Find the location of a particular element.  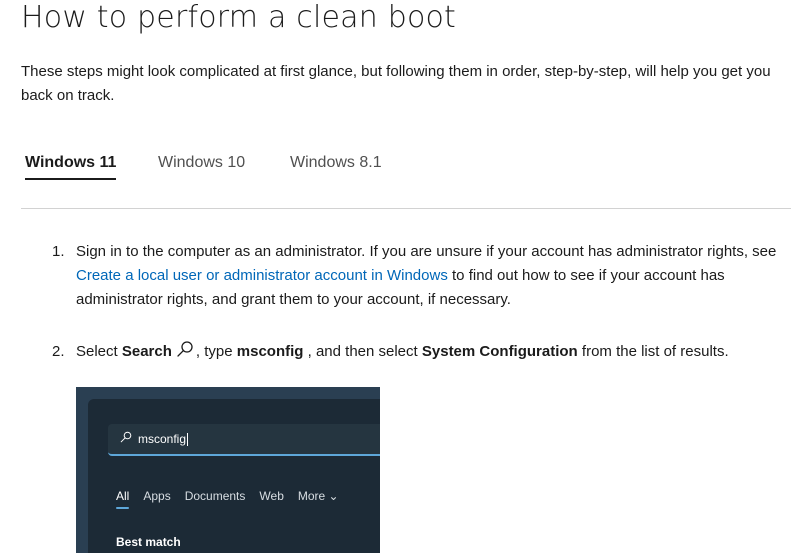

text-caret is located at coordinates (188, 439).